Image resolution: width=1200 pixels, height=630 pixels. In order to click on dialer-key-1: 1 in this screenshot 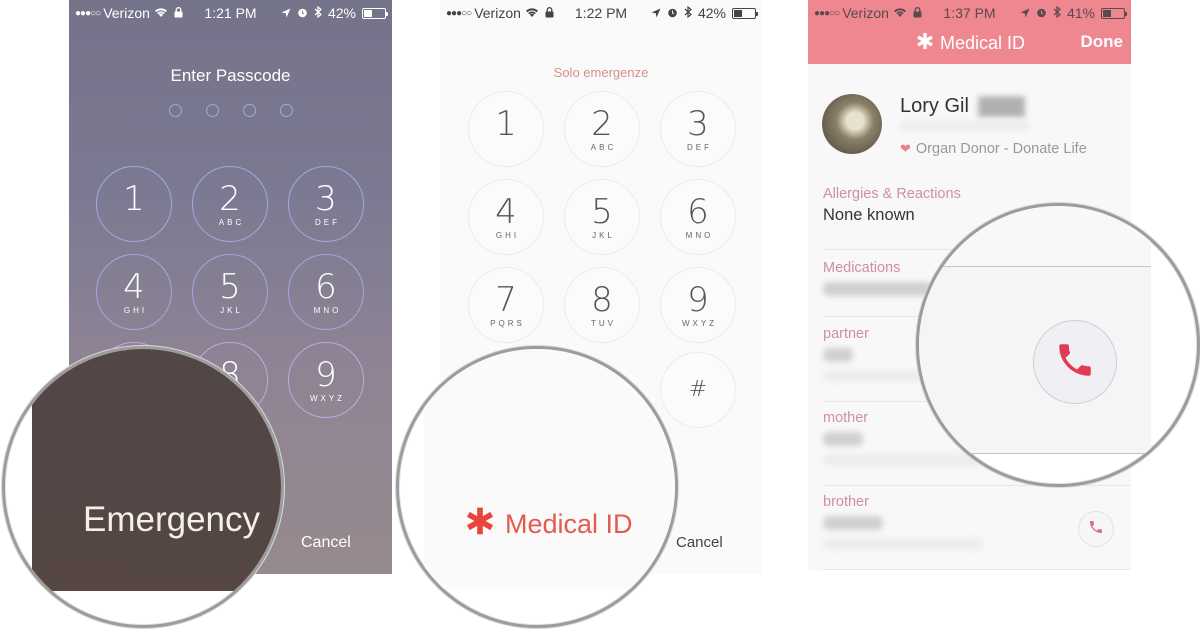, I will do `click(506, 129)`.